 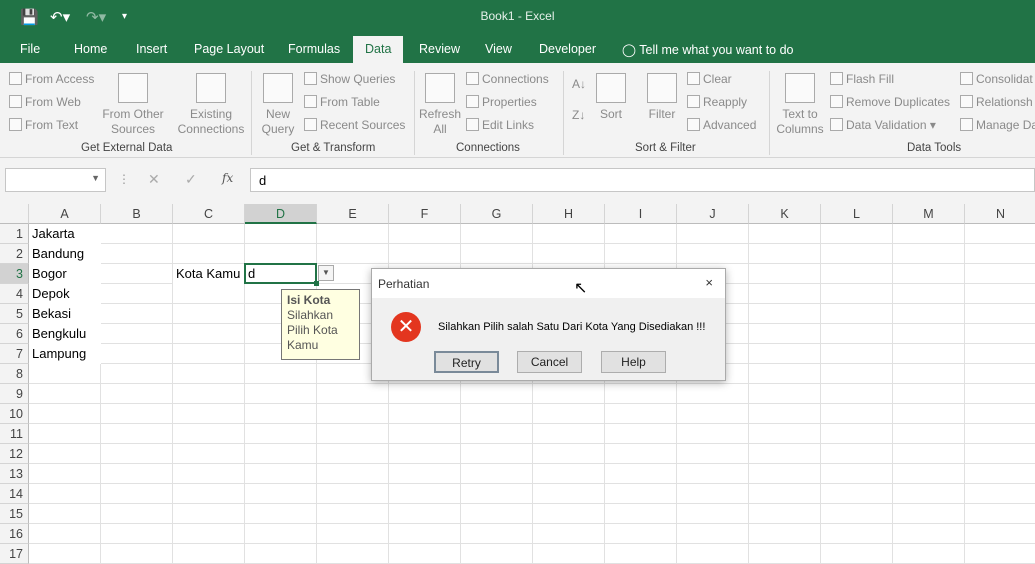 What do you see at coordinates (14, 214) in the screenshot?
I see `select-all-button` at bounding box center [14, 214].